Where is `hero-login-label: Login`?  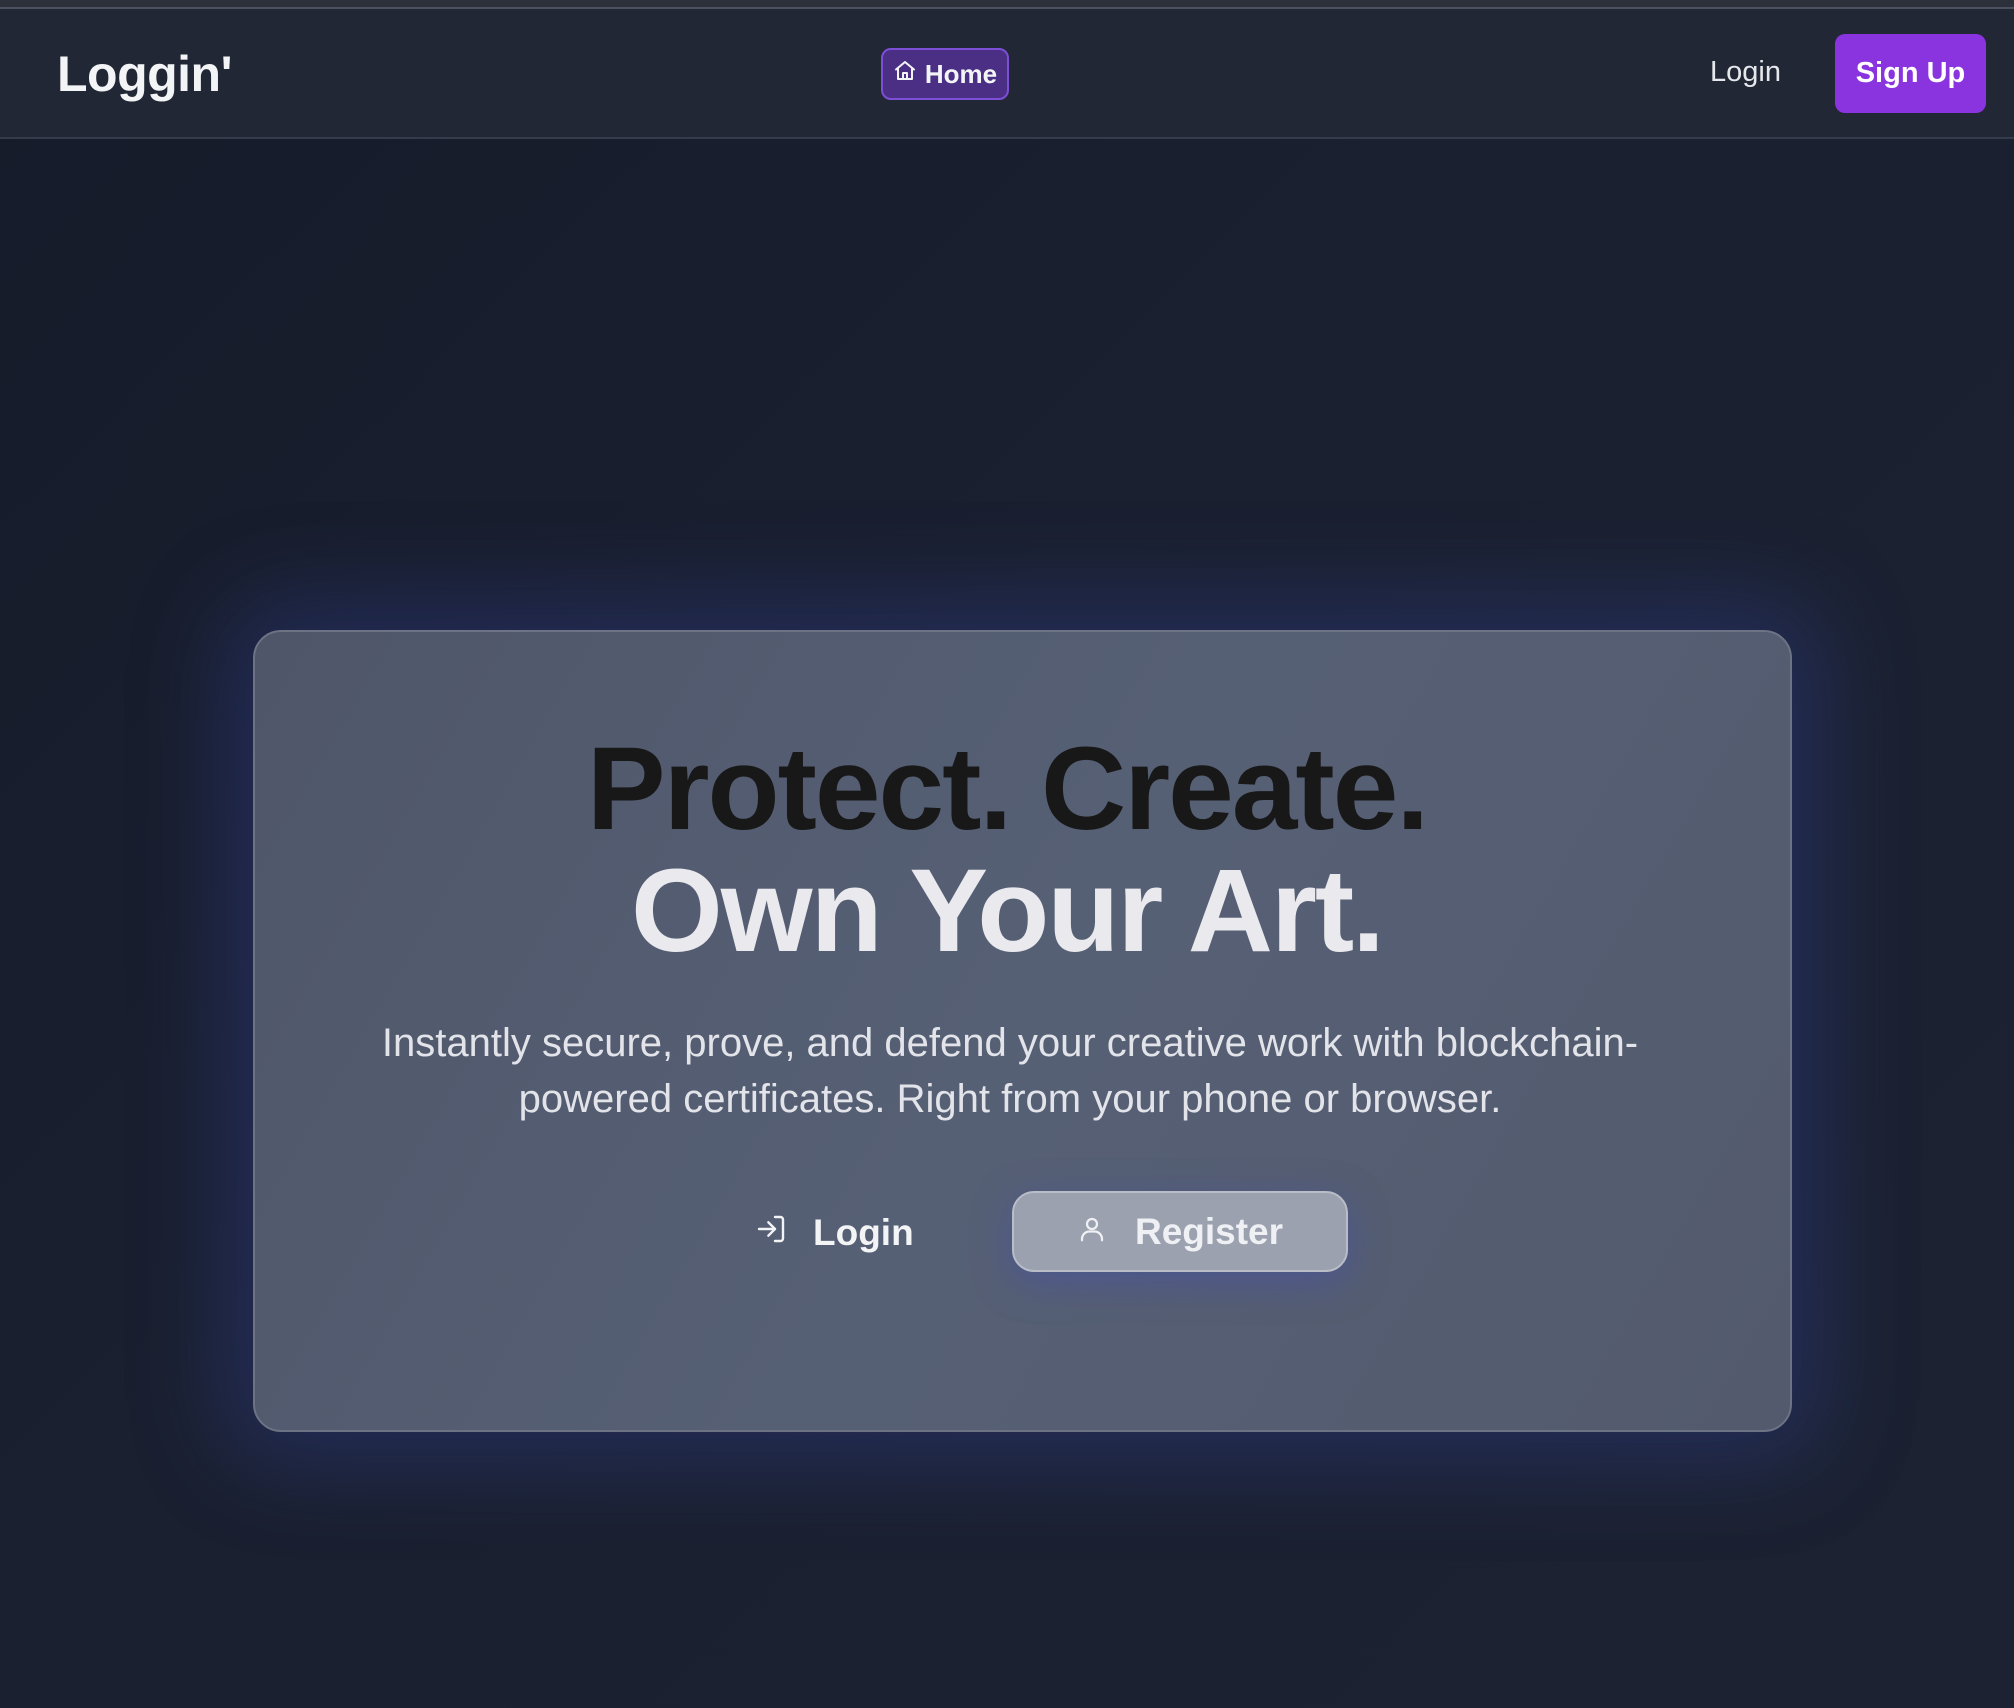
hero-login-label: Login is located at coordinates (863, 1232).